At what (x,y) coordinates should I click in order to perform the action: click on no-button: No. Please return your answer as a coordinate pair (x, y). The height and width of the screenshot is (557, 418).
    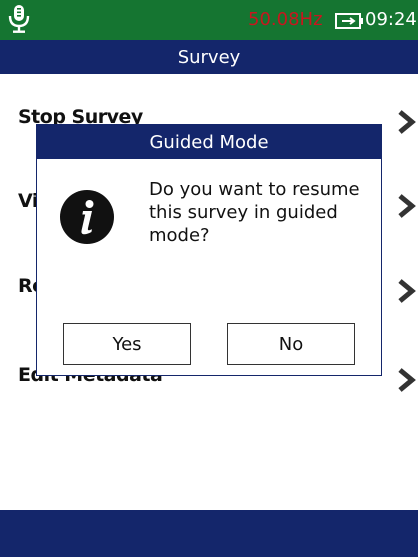
    Looking at the image, I should click on (291, 344).